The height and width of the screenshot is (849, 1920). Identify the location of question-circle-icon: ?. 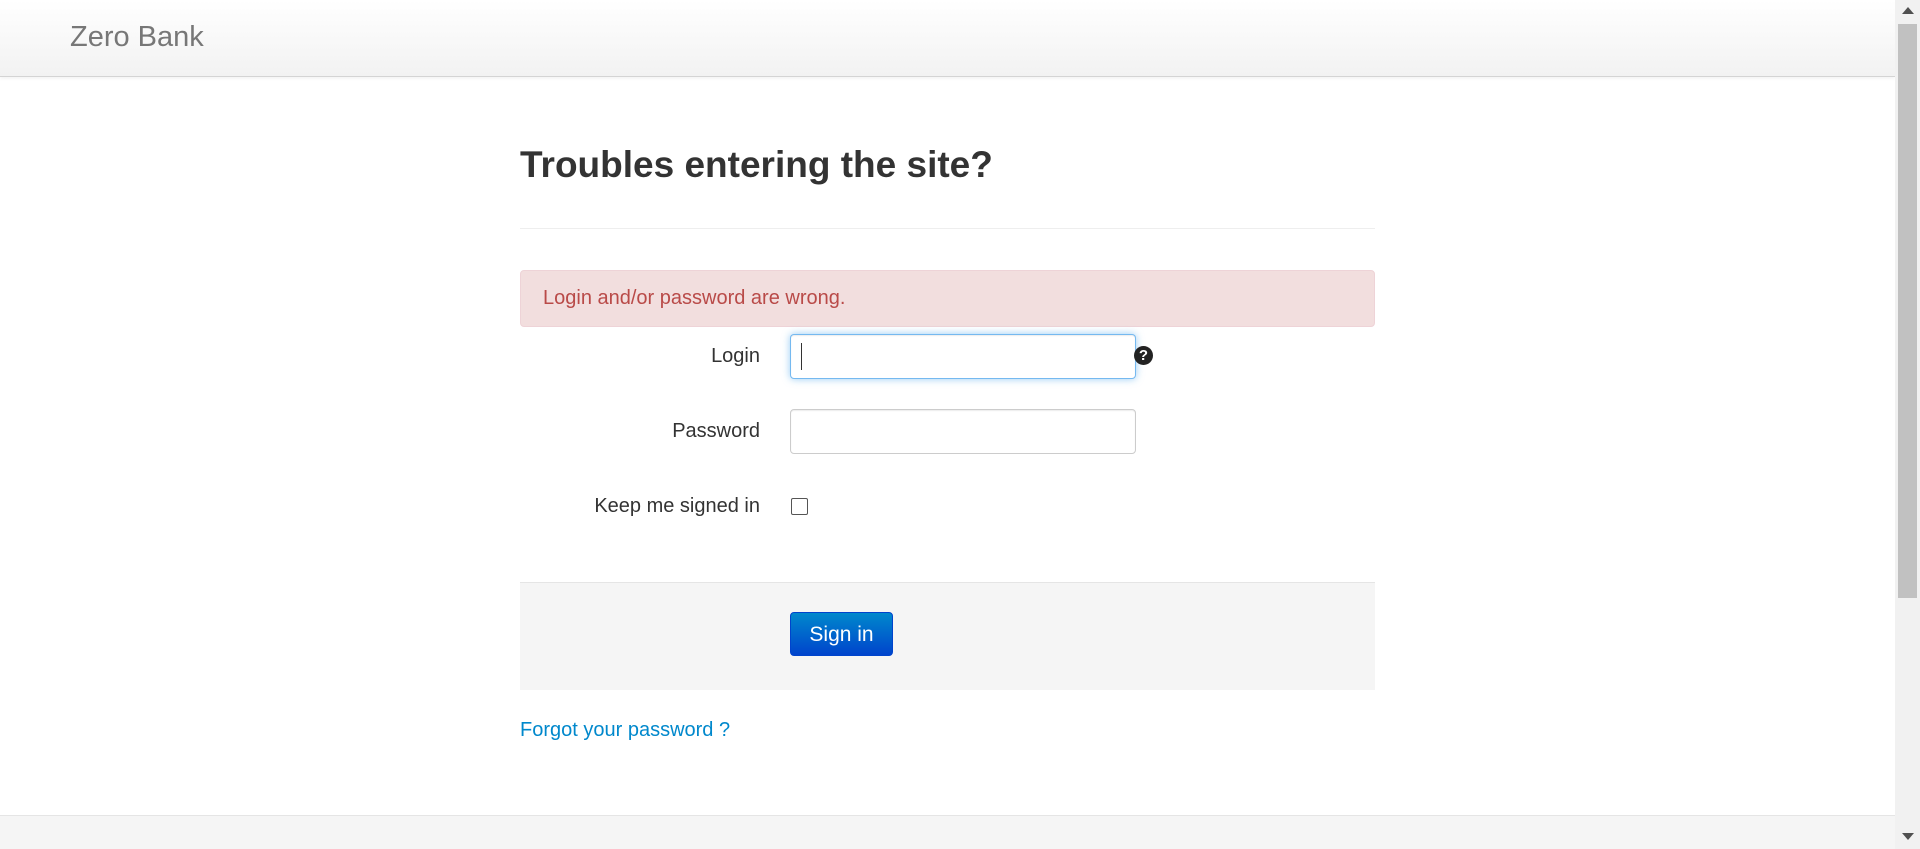
(1143, 355).